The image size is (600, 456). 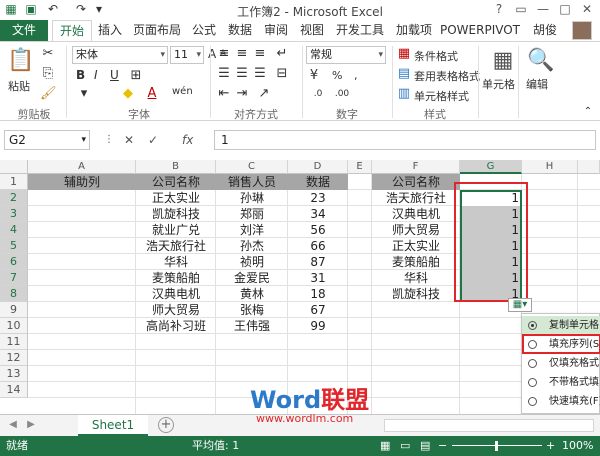 I want to click on copy-icon: ⎘, so click(x=48, y=74).